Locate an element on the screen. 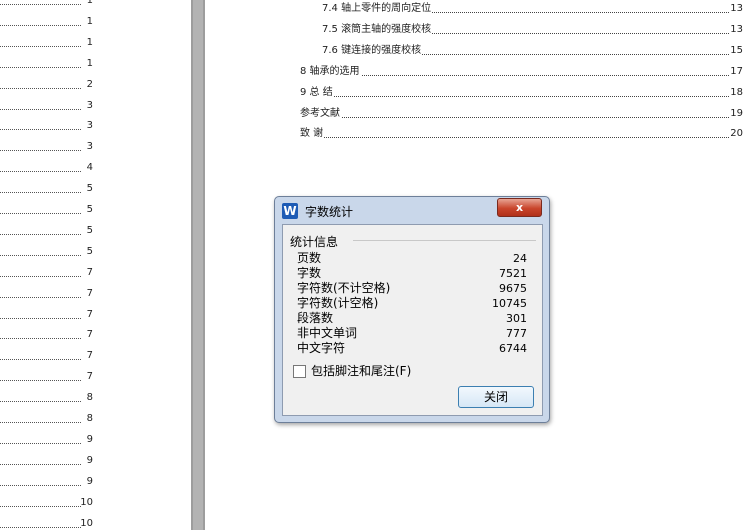 The width and height of the screenshot is (750, 530). dialog-title: 字数统计 is located at coordinates (329, 212).